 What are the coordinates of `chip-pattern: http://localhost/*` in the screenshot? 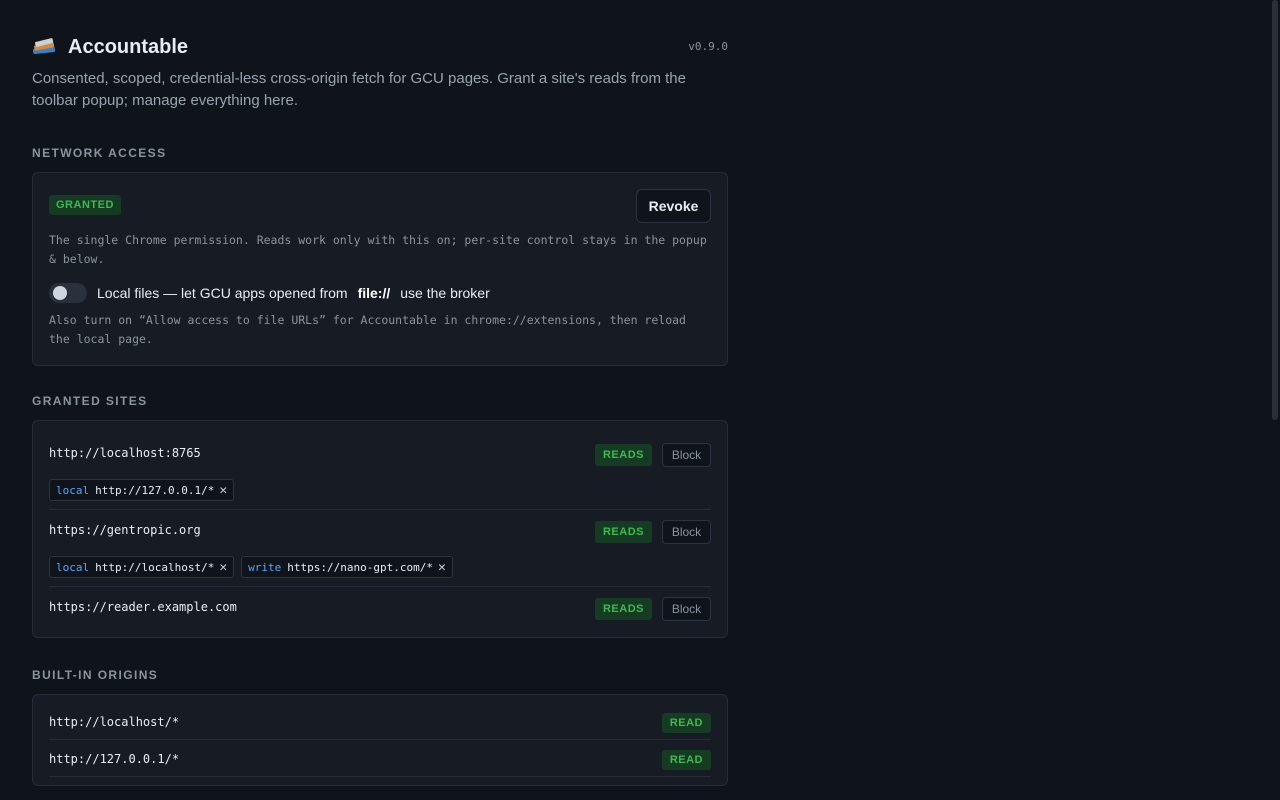 It's located at (155, 567).